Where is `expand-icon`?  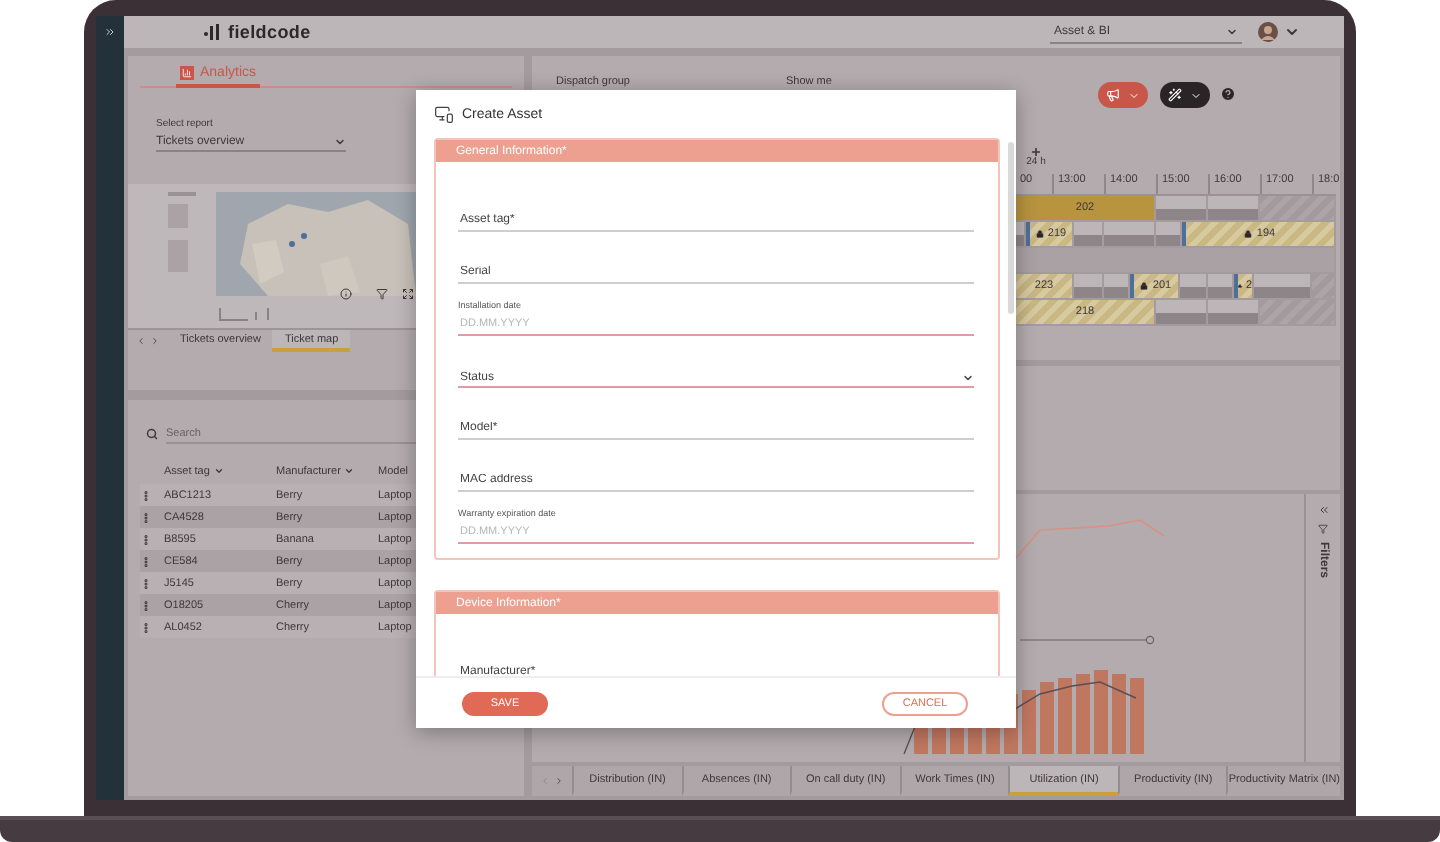 expand-icon is located at coordinates (110, 32).